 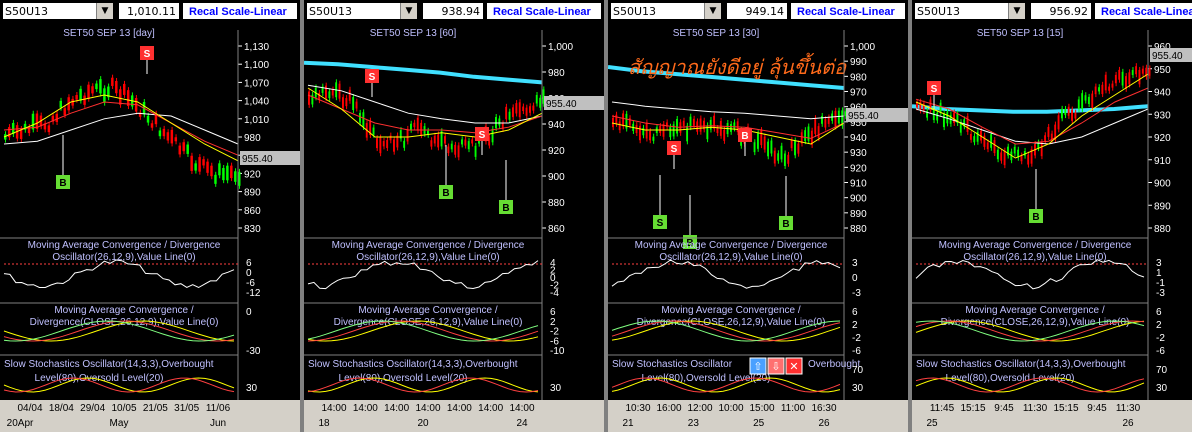 What do you see at coordinates (858, 370) in the screenshot?
I see `stochastic-tick-label: 70` at bounding box center [858, 370].